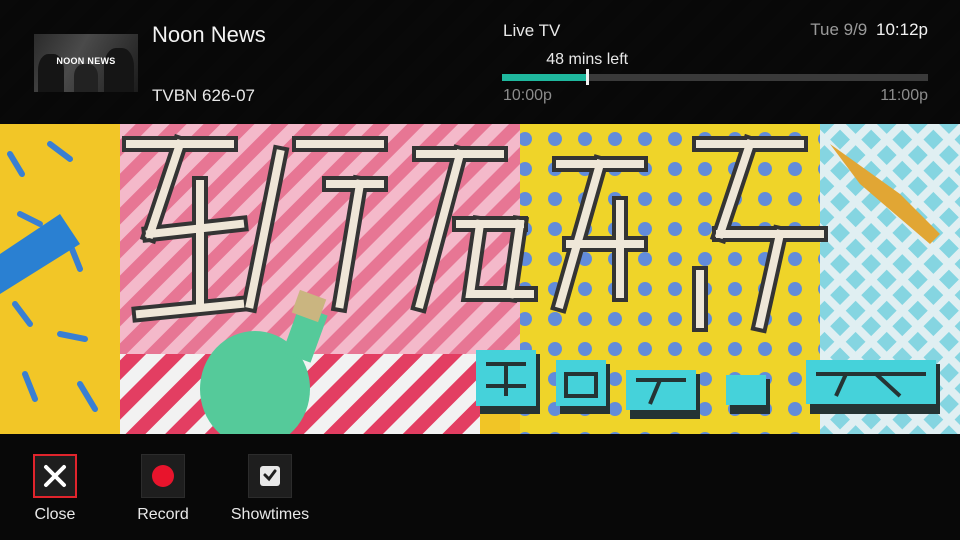 The image size is (960, 540). I want to click on time-left-label: 48 mins left, so click(587, 59).